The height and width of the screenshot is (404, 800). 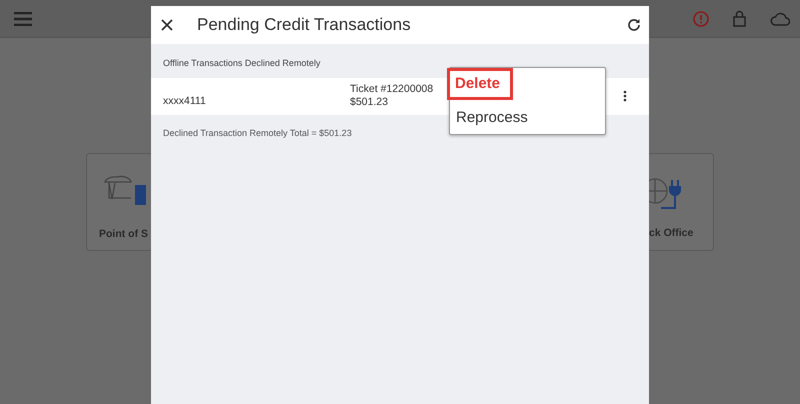 I want to click on app-tile: Point of S, so click(x=118, y=202).